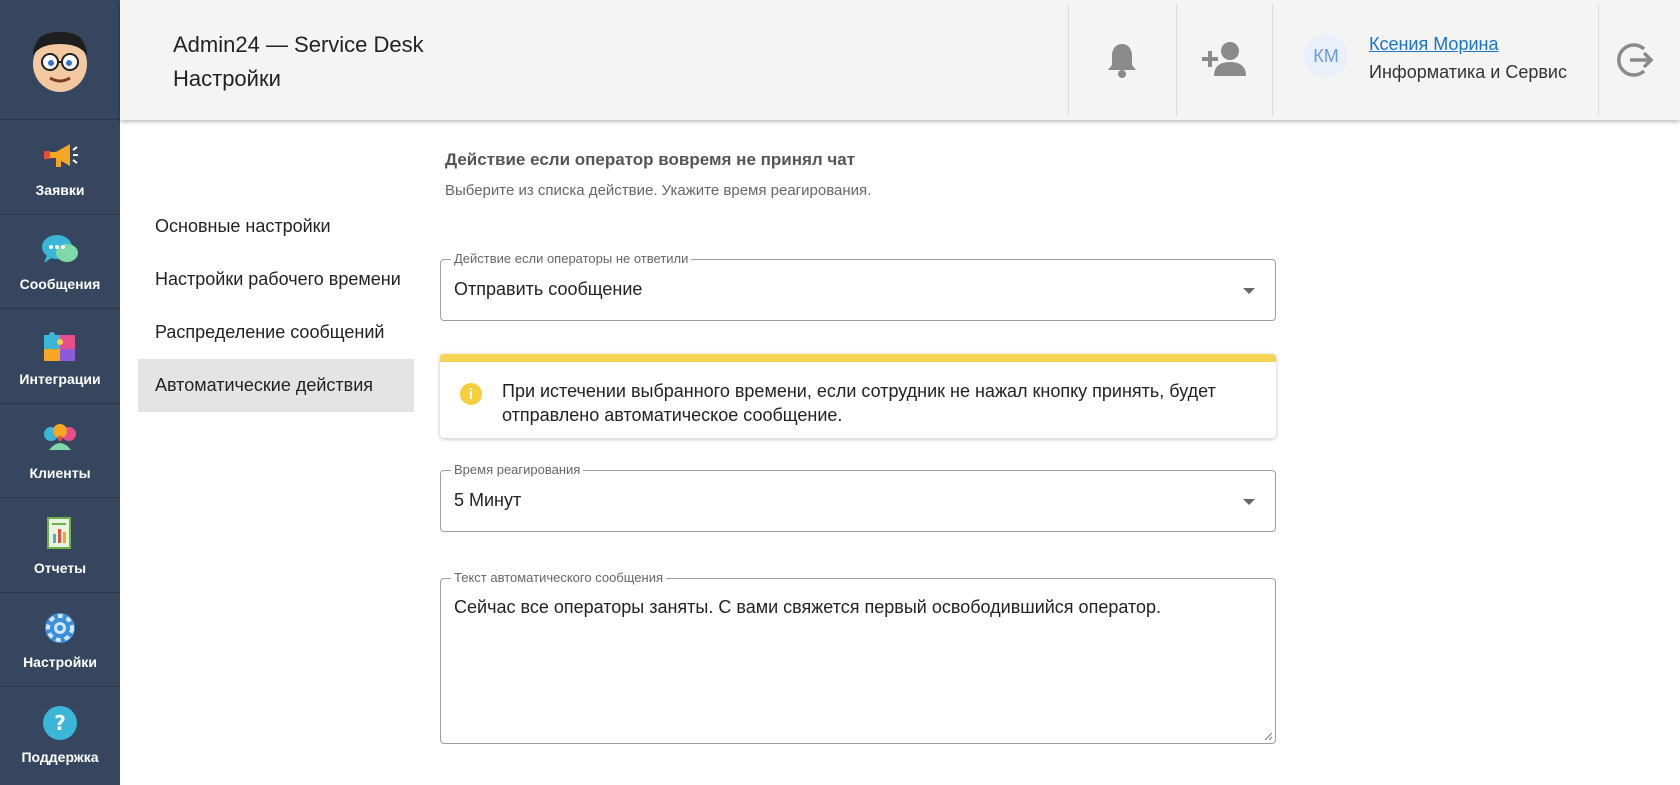  I want to click on logout-button, so click(1634, 60).